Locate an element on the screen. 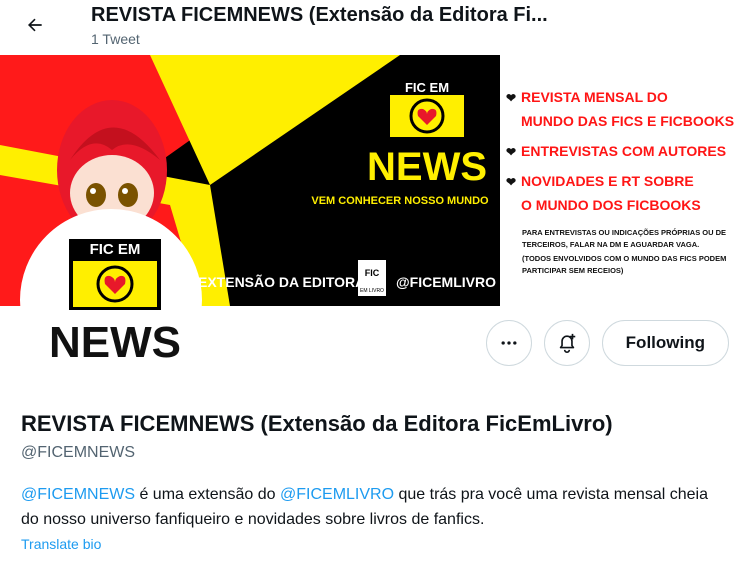  banner-logo-bottom: NEWS is located at coordinates (427, 167).